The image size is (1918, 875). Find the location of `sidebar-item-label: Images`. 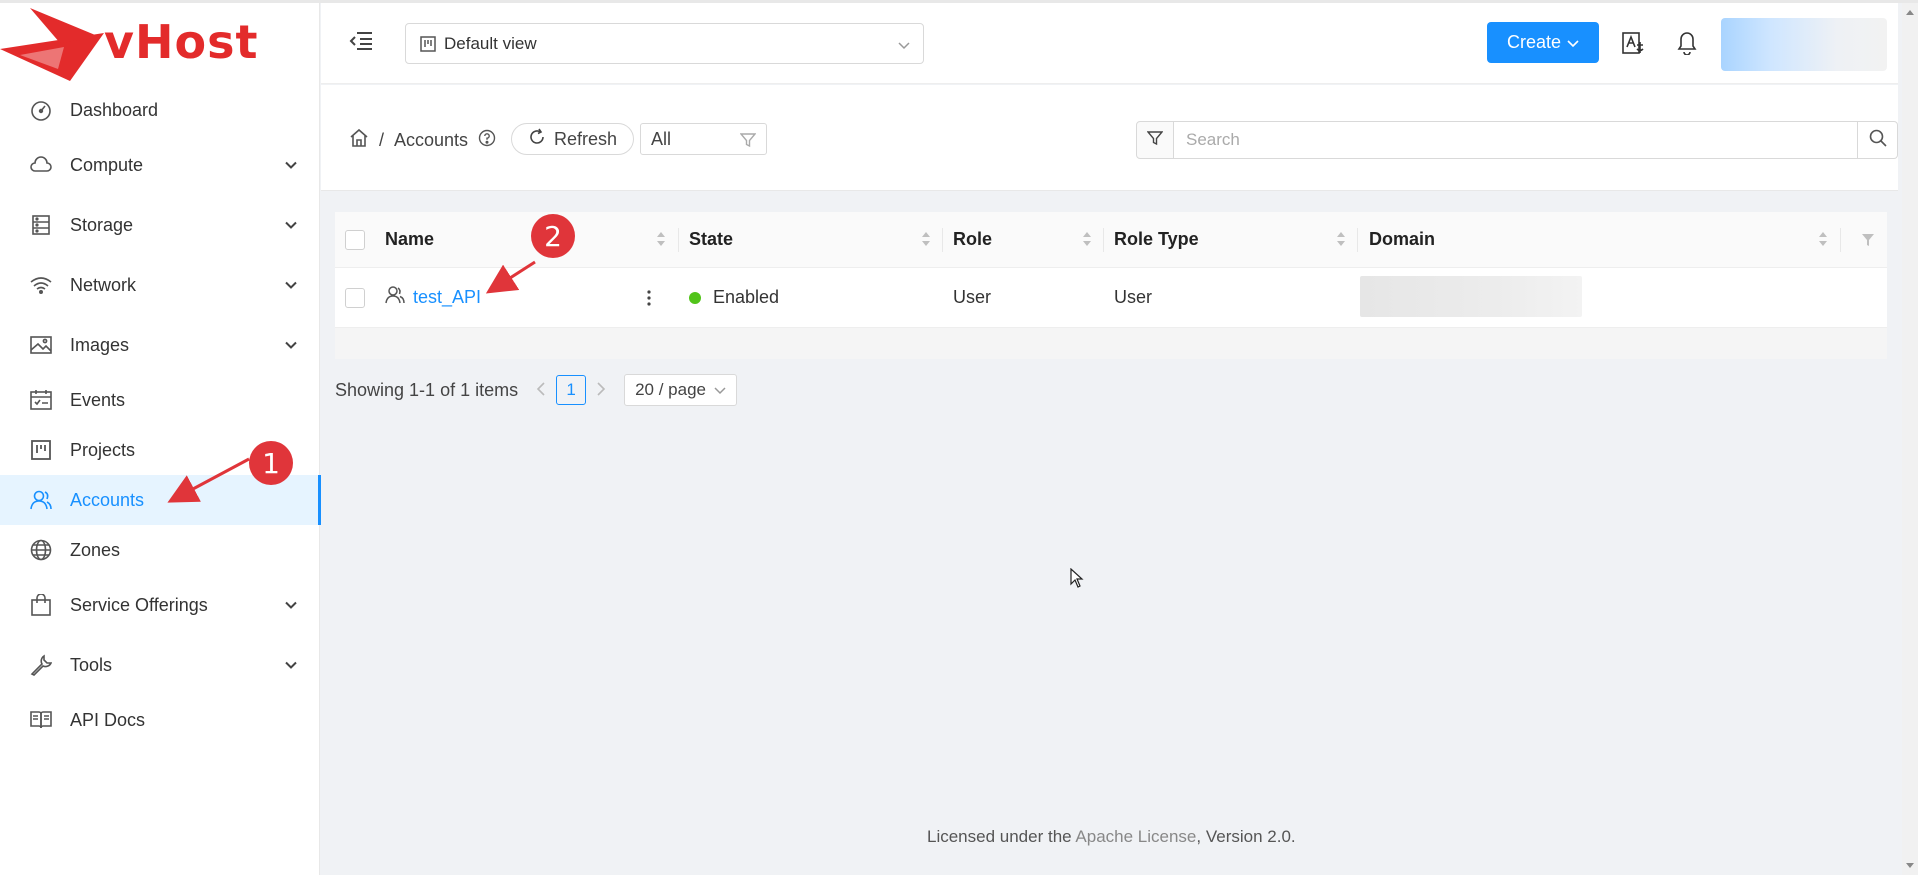

sidebar-item-label: Images is located at coordinates (100, 344).